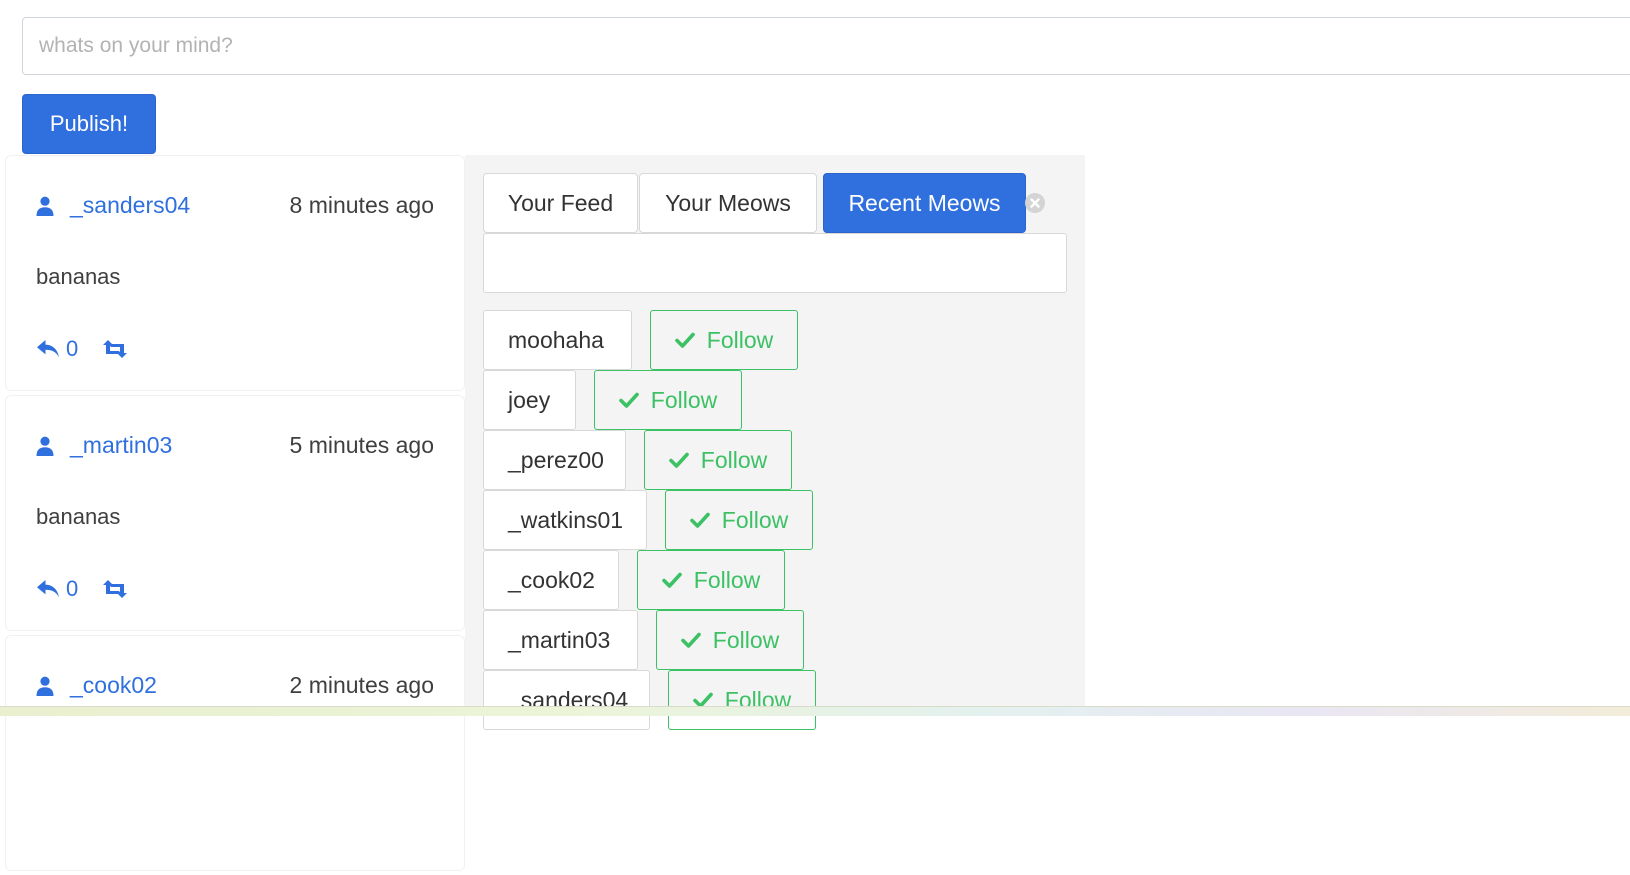 The height and width of the screenshot is (875, 1630). Describe the element at coordinates (728, 203) in the screenshot. I see `tab-your-meows: Your Meows` at that location.